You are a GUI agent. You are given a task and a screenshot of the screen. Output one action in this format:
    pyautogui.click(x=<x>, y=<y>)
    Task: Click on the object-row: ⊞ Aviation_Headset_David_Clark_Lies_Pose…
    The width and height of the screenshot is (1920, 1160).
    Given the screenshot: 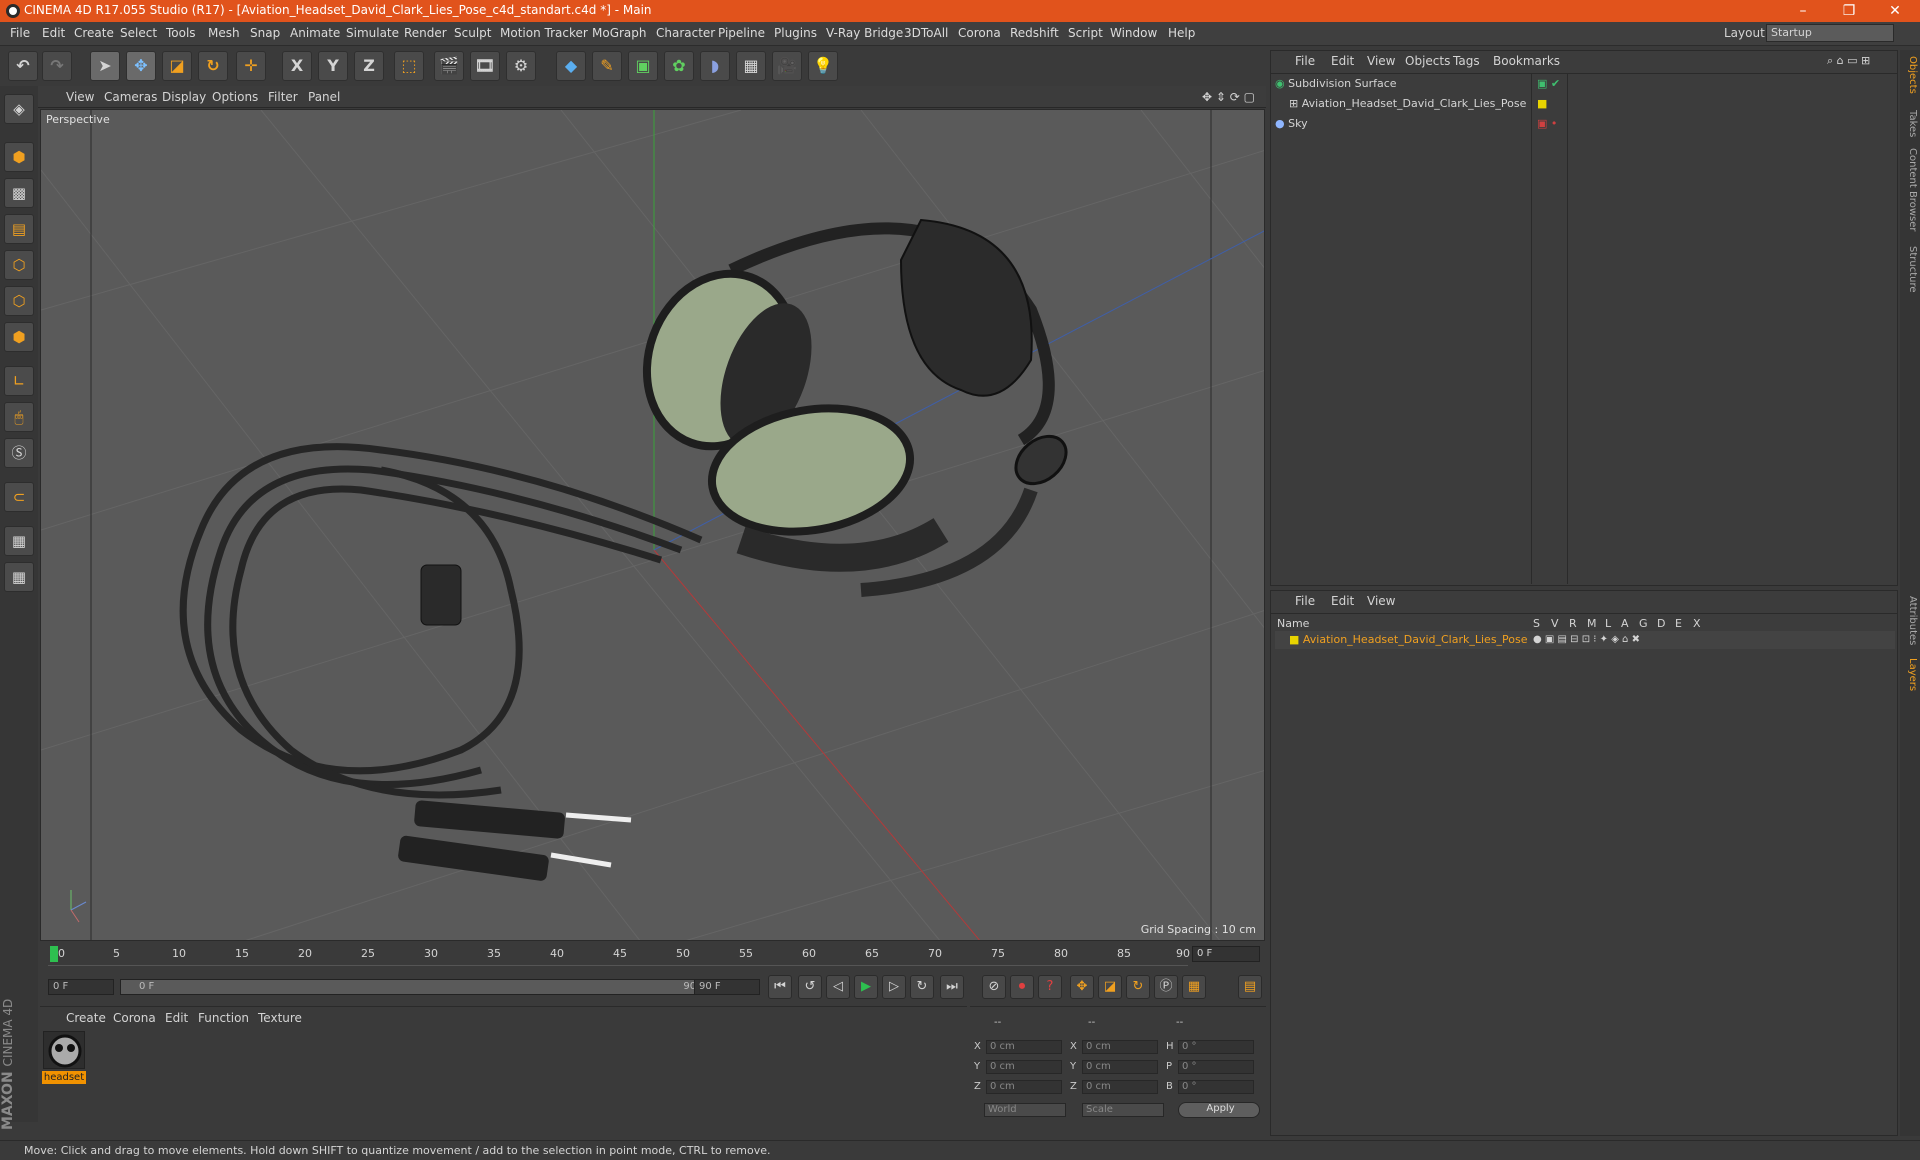 What is the action you would take?
    pyautogui.click(x=1585, y=104)
    